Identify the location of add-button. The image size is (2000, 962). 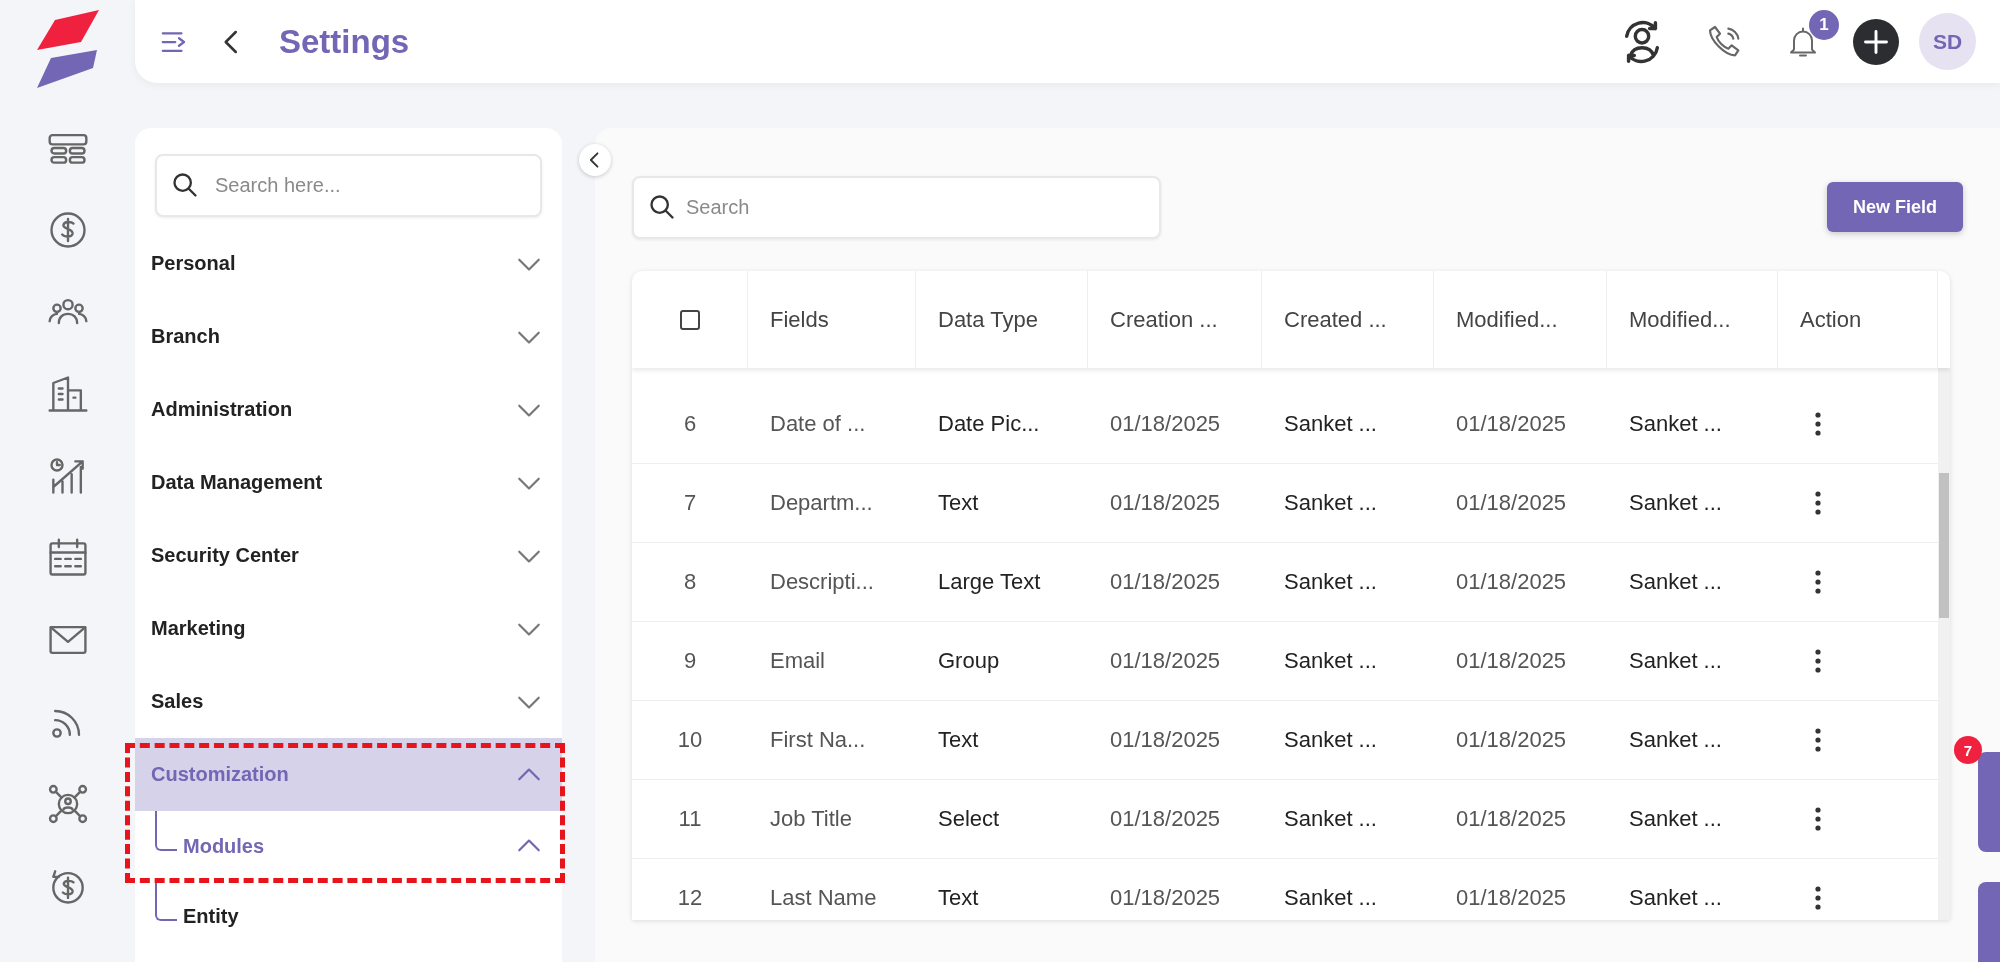
(1876, 41).